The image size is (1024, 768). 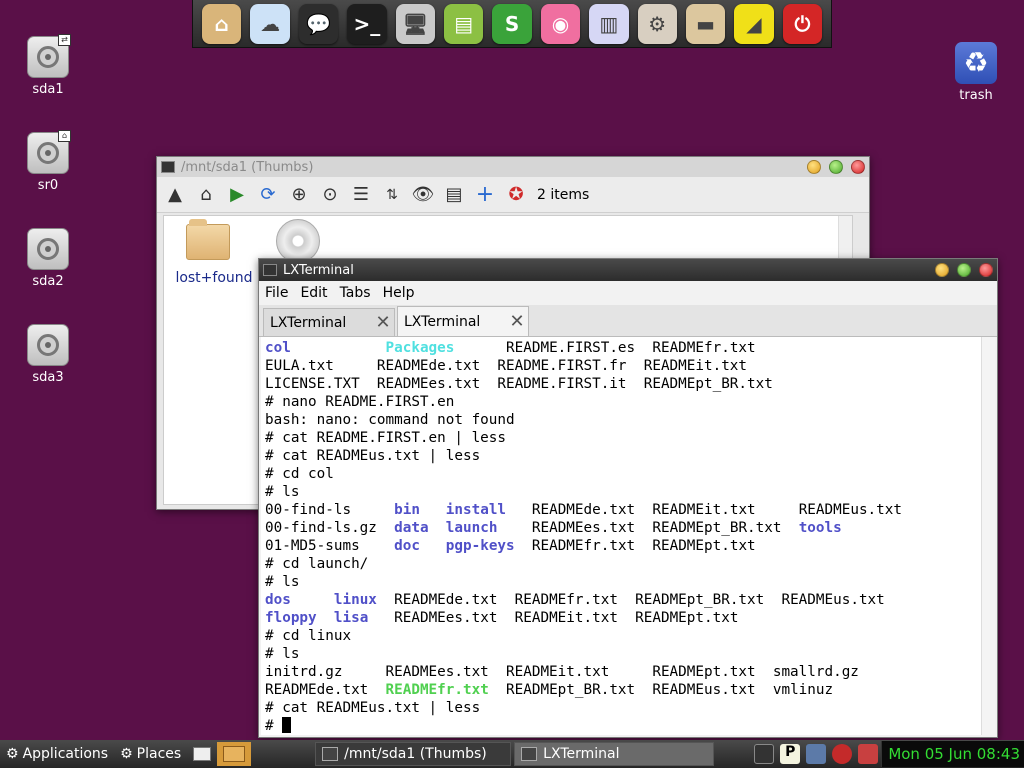 What do you see at coordinates (330, 546) in the screenshot?
I see `terminal-text: 01-MD5-sums` at bounding box center [330, 546].